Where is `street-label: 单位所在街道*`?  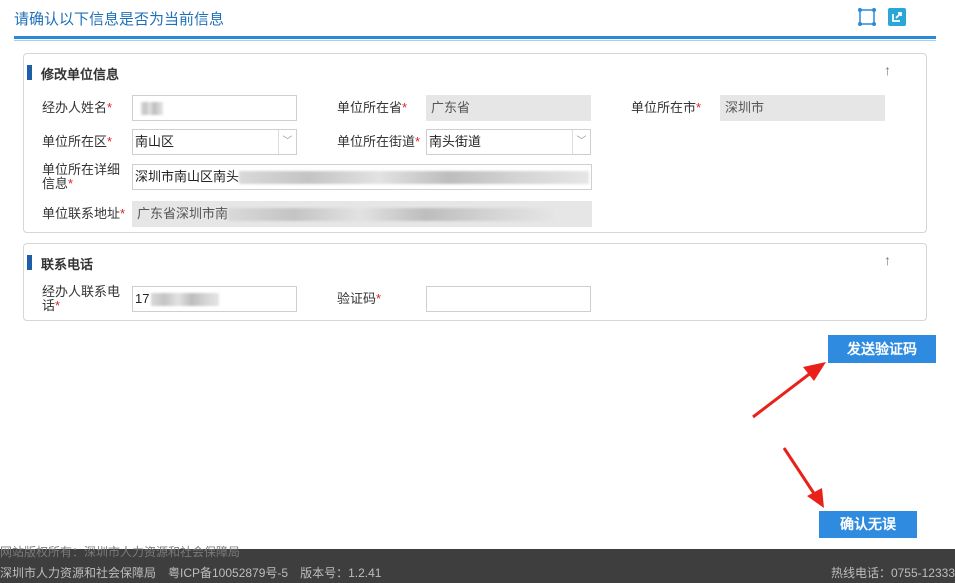
street-label: 单位所在街道* is located at coordinates (378, 142).